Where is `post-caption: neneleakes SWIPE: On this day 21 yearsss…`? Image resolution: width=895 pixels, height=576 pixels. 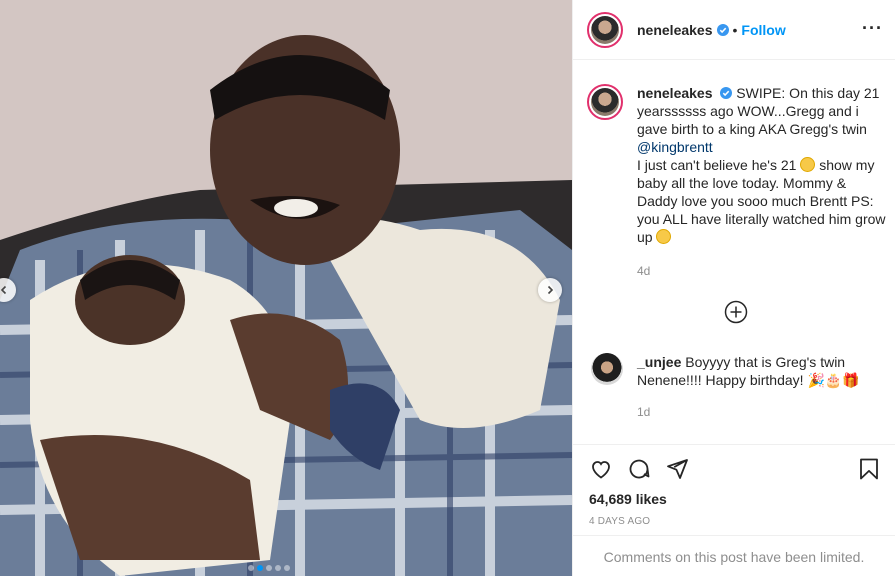 post-caption: neneleakes SWIPE: On this day 21 yearsss… is located at coordinates (737, 165).